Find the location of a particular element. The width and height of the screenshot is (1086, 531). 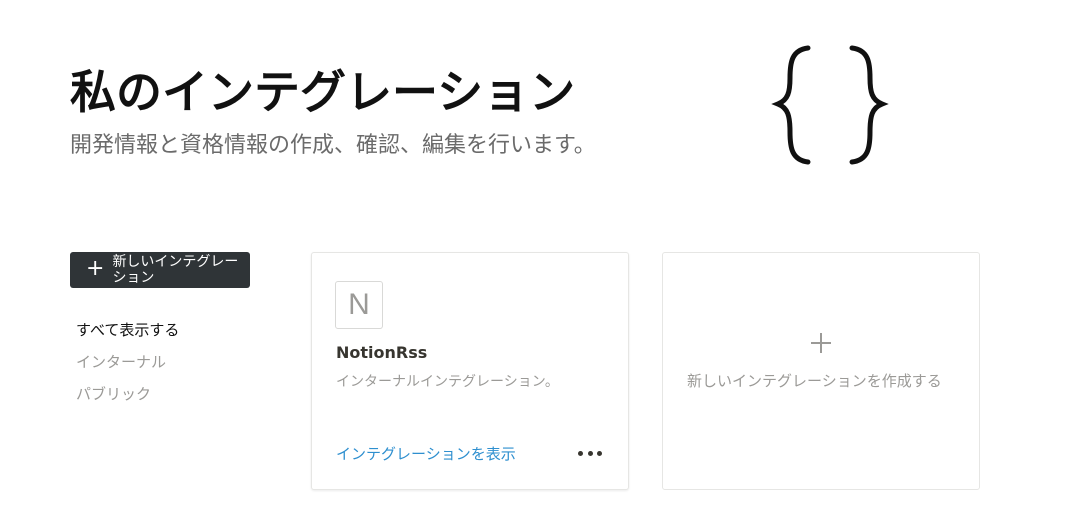

filter-internal: インターナル is located at coordinates (127, 362).